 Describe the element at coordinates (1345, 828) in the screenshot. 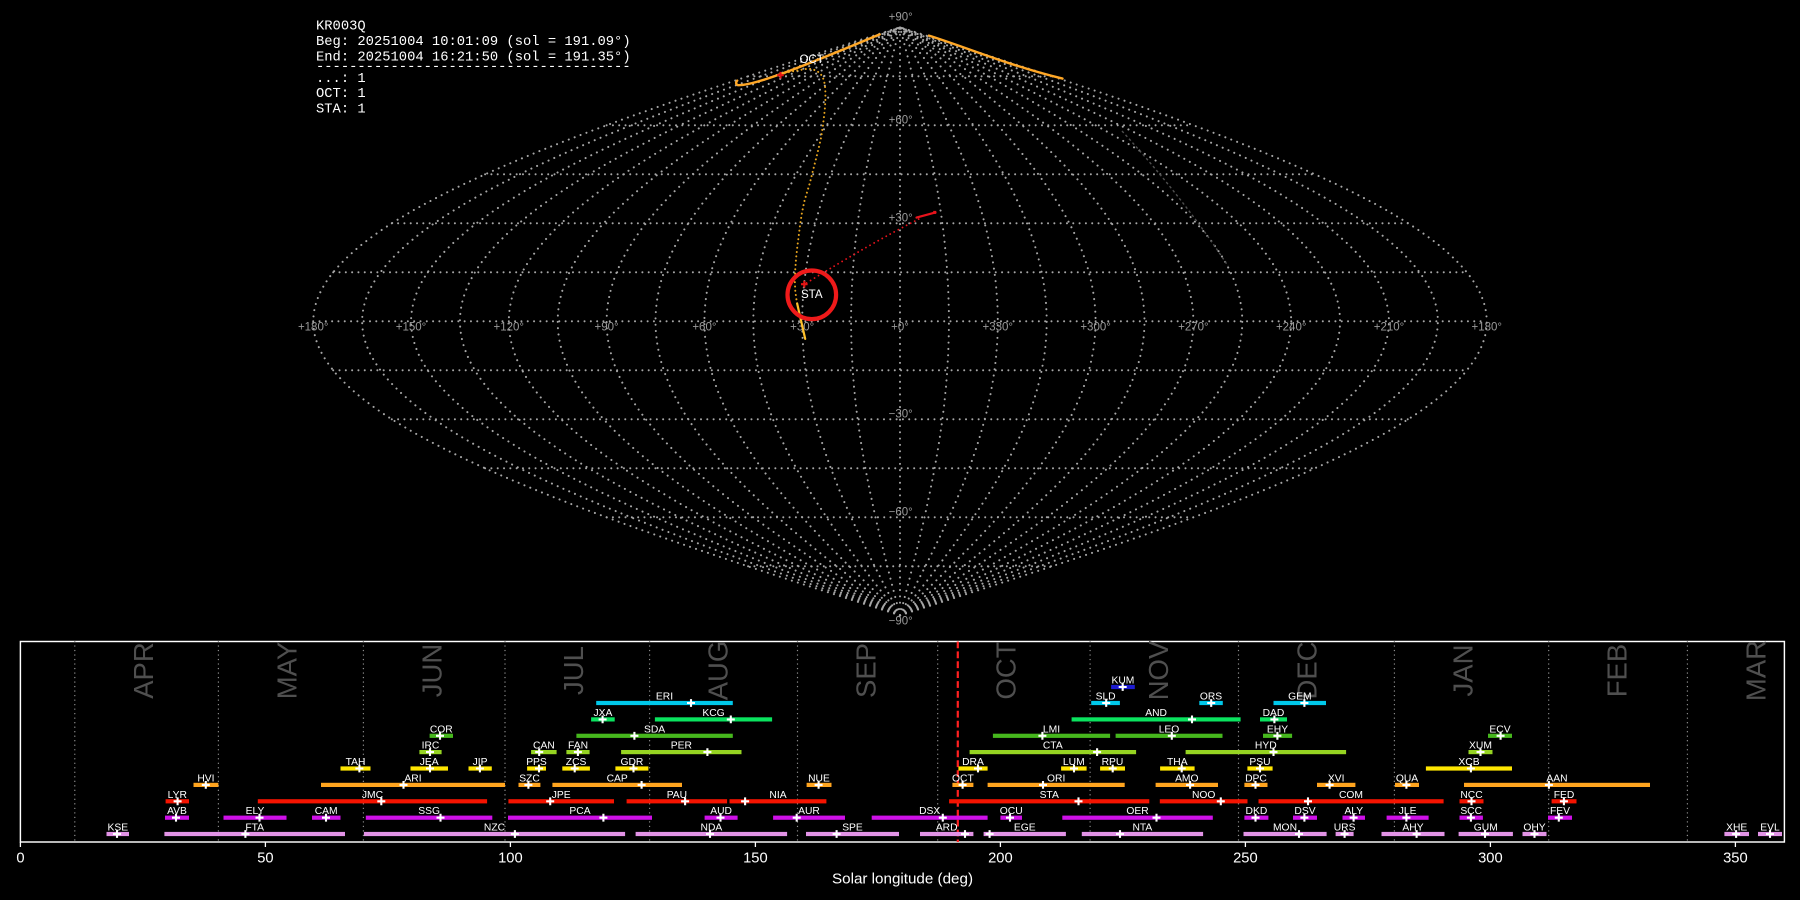

I see `svg-text: URS` at that location.